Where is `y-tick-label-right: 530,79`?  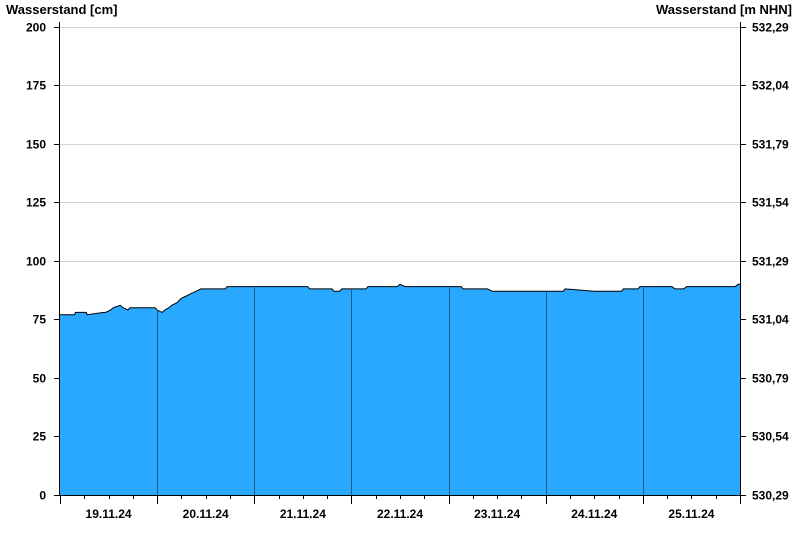
y-tick-label-right: 530,79 is located at coordinates (770, 379).